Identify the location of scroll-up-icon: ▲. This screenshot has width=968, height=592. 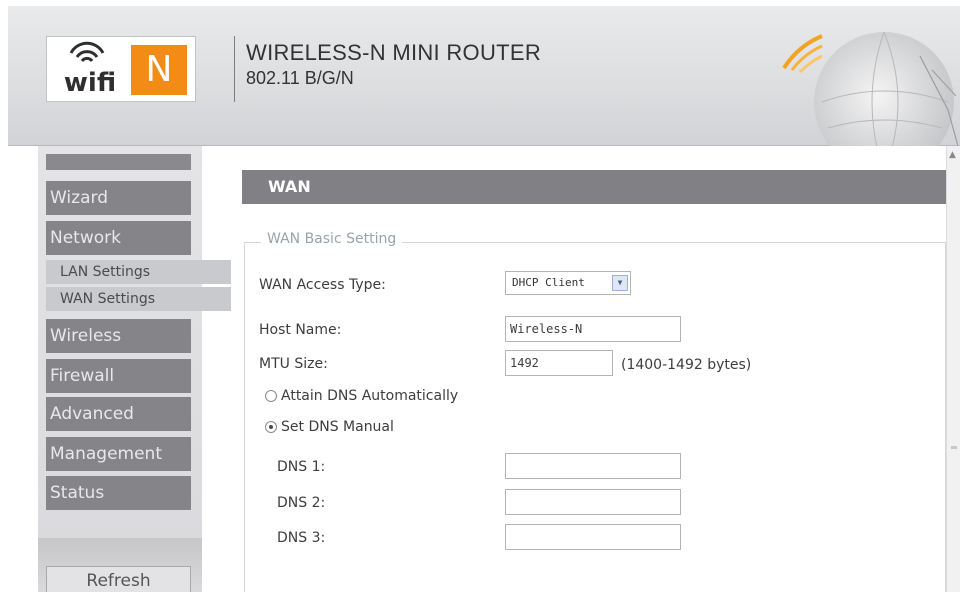
(952, 155).